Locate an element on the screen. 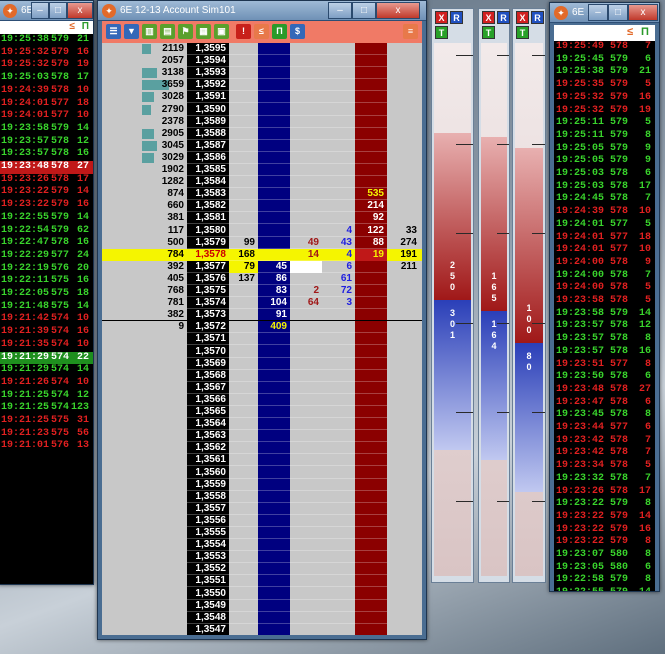 The image size is (665, 654). ladder-row: 392 1,3577 79 45 6 211 is located at coordinates (262, 266).